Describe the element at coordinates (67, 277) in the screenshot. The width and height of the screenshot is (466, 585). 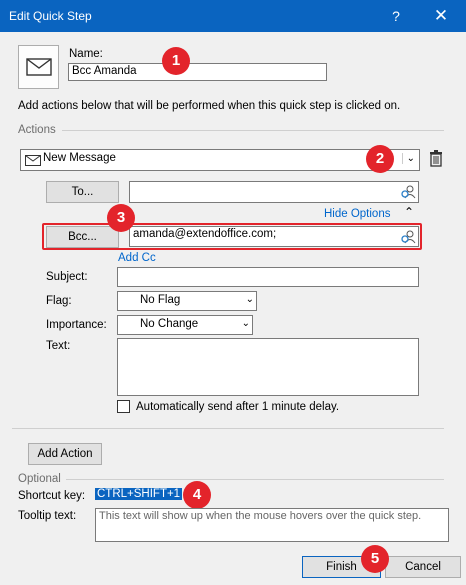
I see `subject-label: Subject:` at that location.